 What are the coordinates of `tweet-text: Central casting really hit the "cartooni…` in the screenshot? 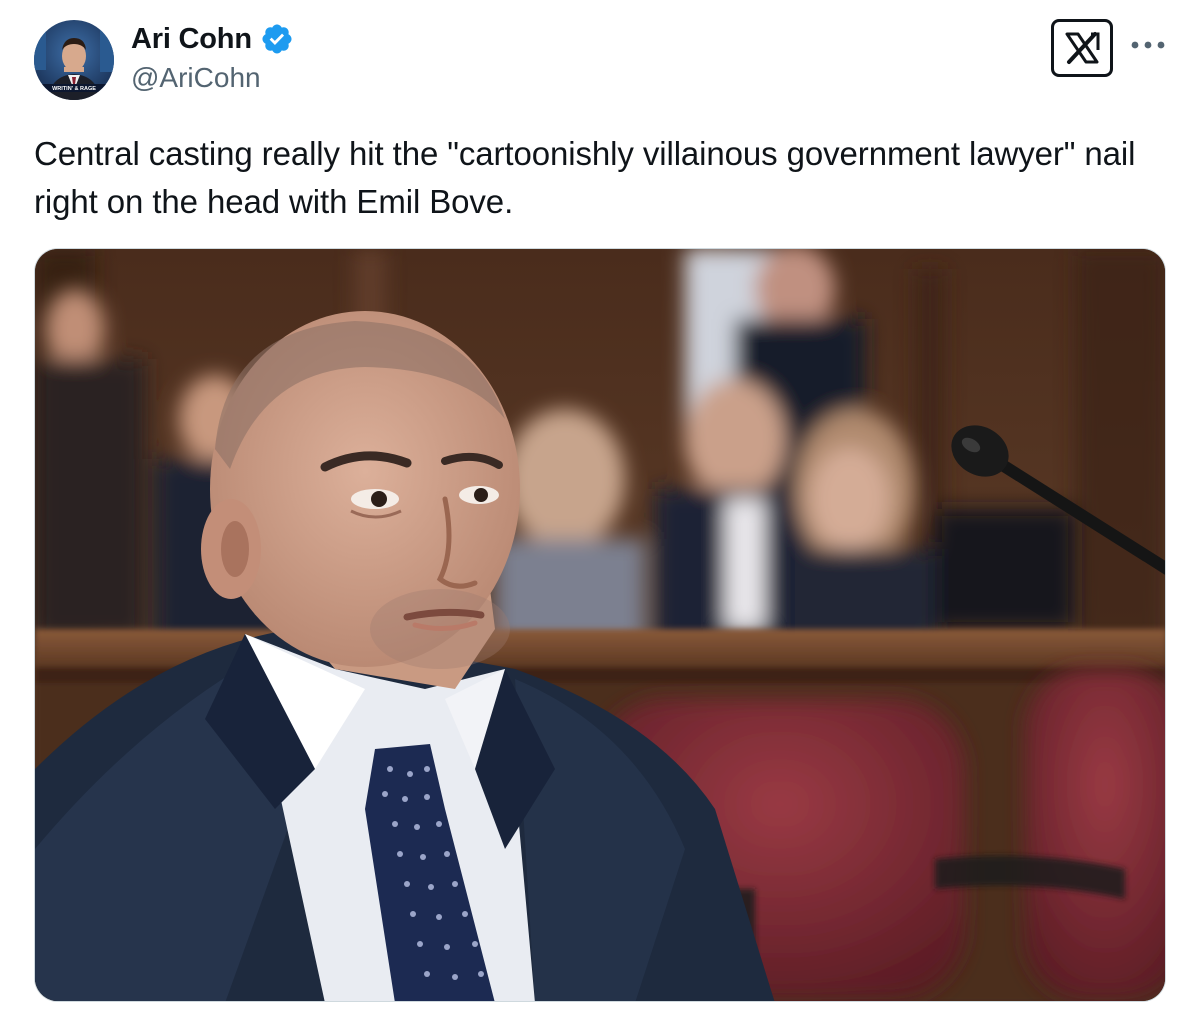 It's located at (585, 177).